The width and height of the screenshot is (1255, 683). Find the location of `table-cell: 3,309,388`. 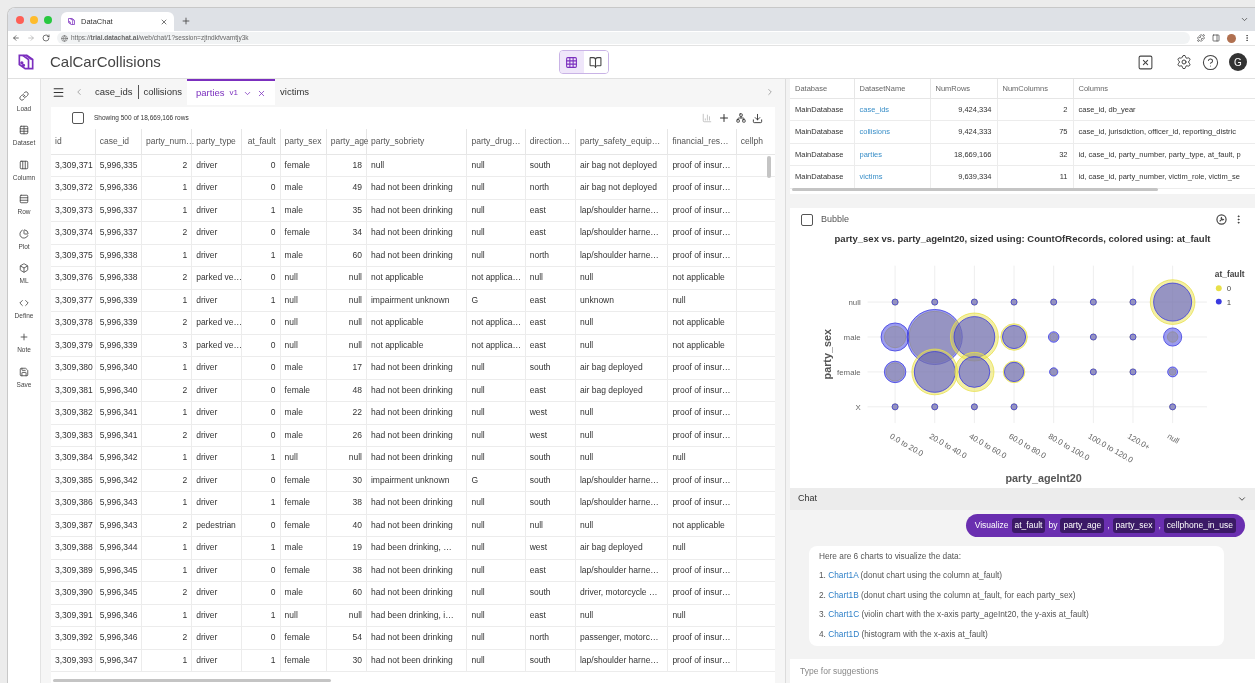

table-cell: 3,309,388 is located at coordinates (73, 547).